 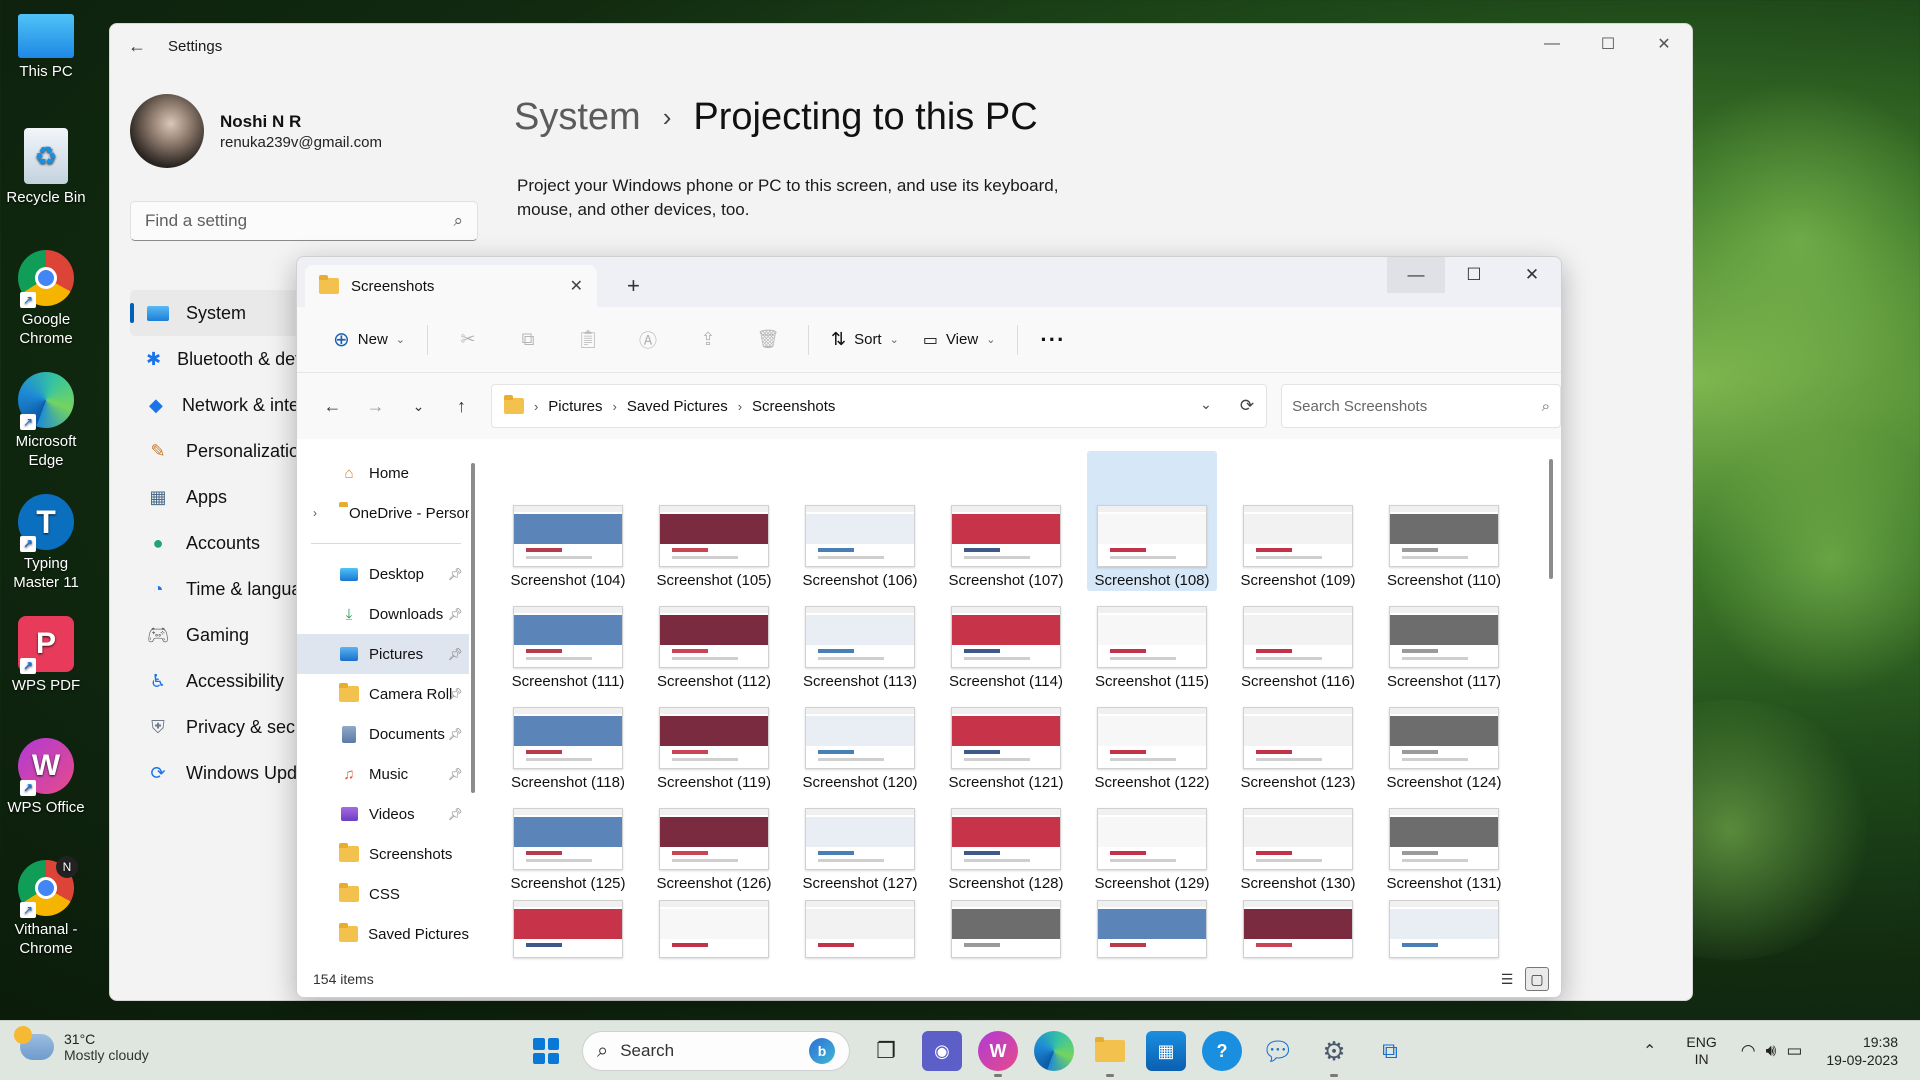 What do you see at coordinates (1507, 979) in the screenshot?
I see `details-view-icon: ☰` at bounding box center [1507, 979].